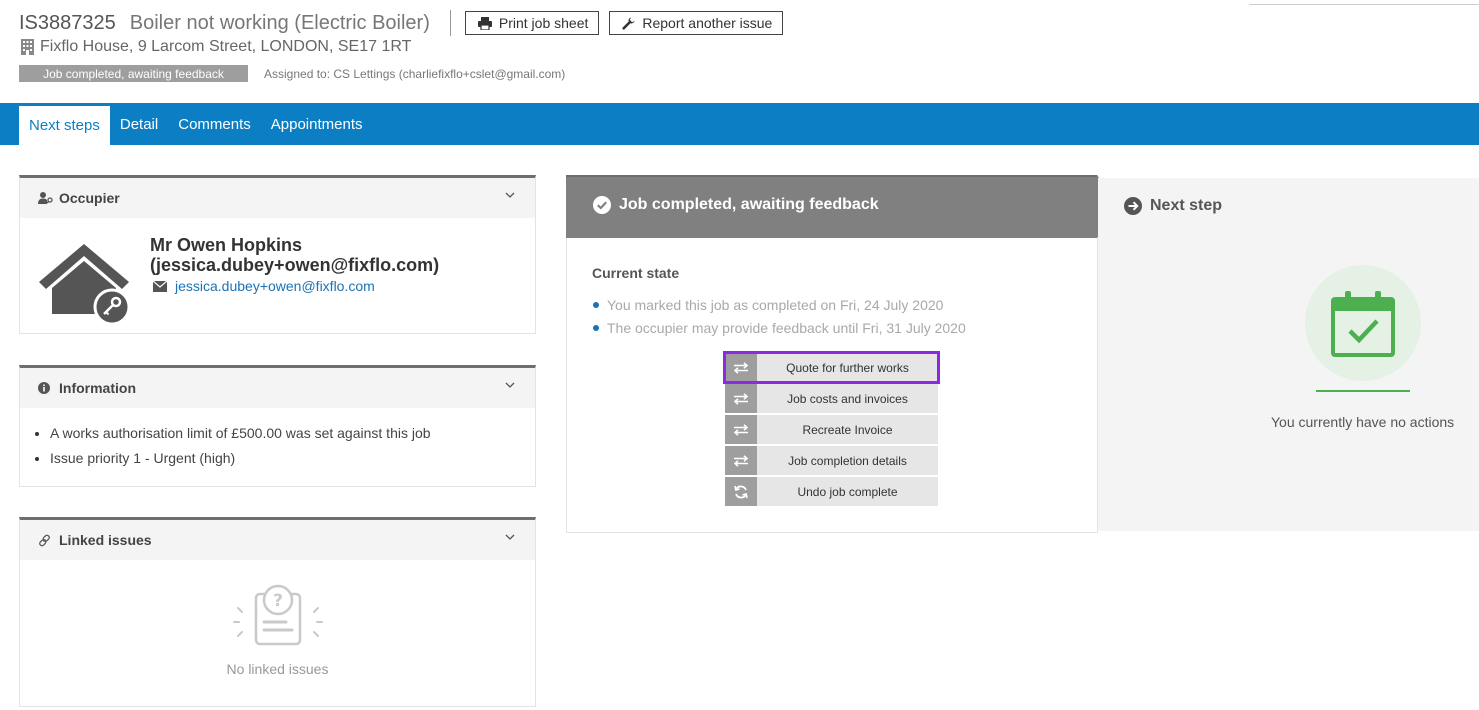 Image resolution: width=1479 pixels, height=710 pixels. Describe the element at coordinates (847, 460) in the screenshot. I see `action-label: Job completion details` at that location.